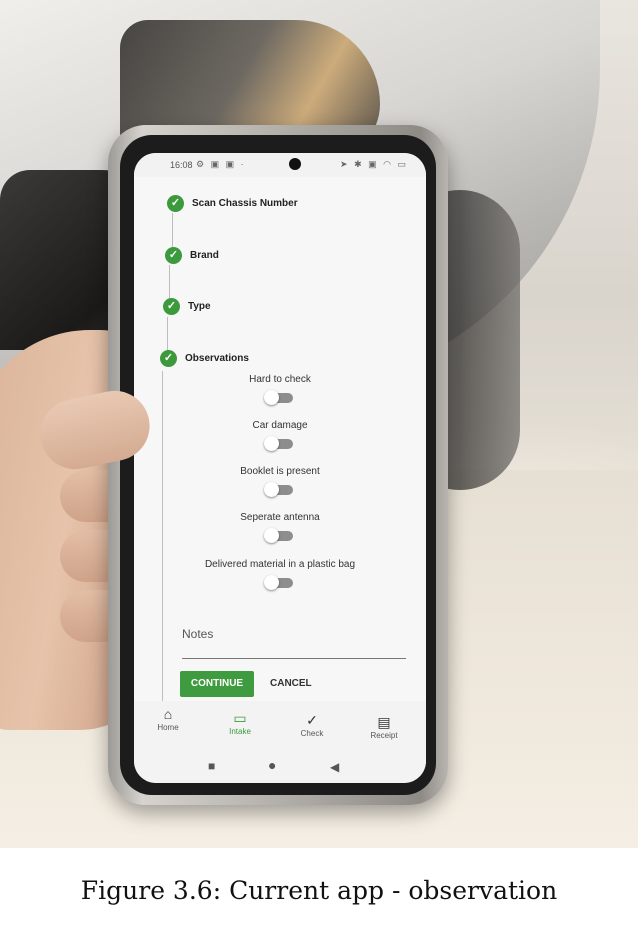 The height and width of the screenshot is (938, 638). What do you see at coordinates (204, 255) in the screenshot?
I see `step-label: Brand` at bounding box center [204, 255].